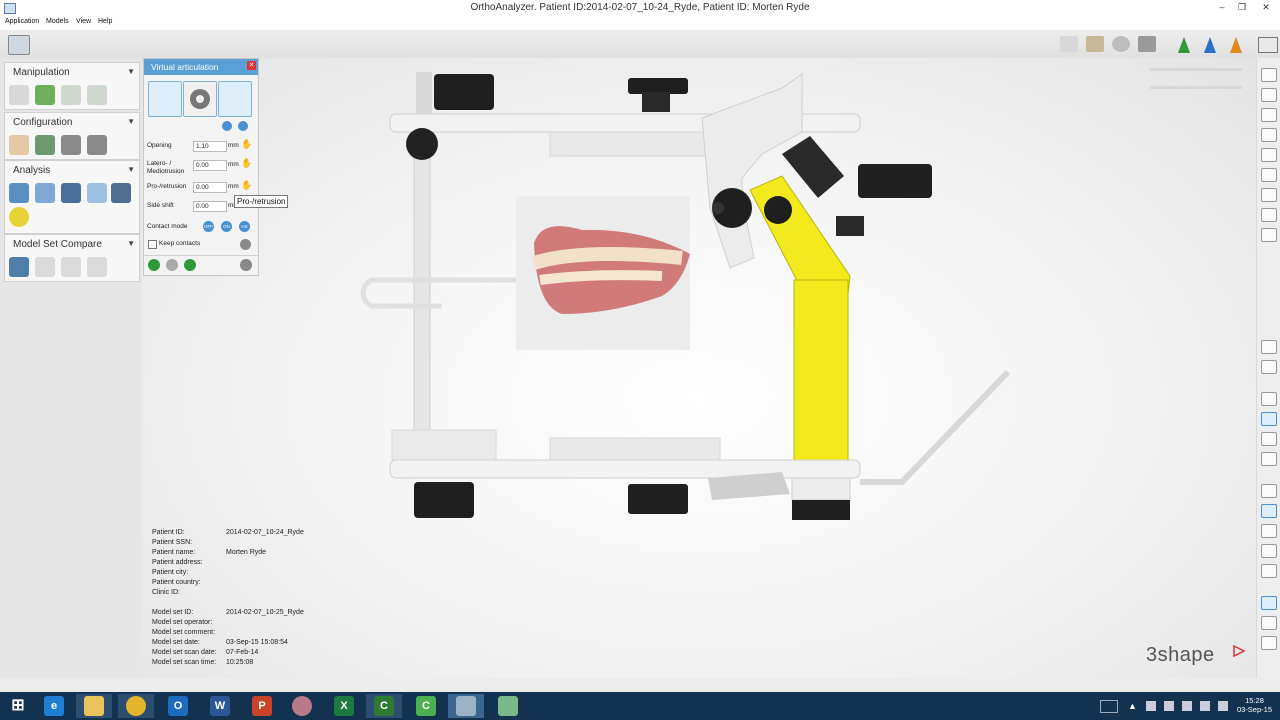  I want to click on volume-icon, so click(1223, 706).